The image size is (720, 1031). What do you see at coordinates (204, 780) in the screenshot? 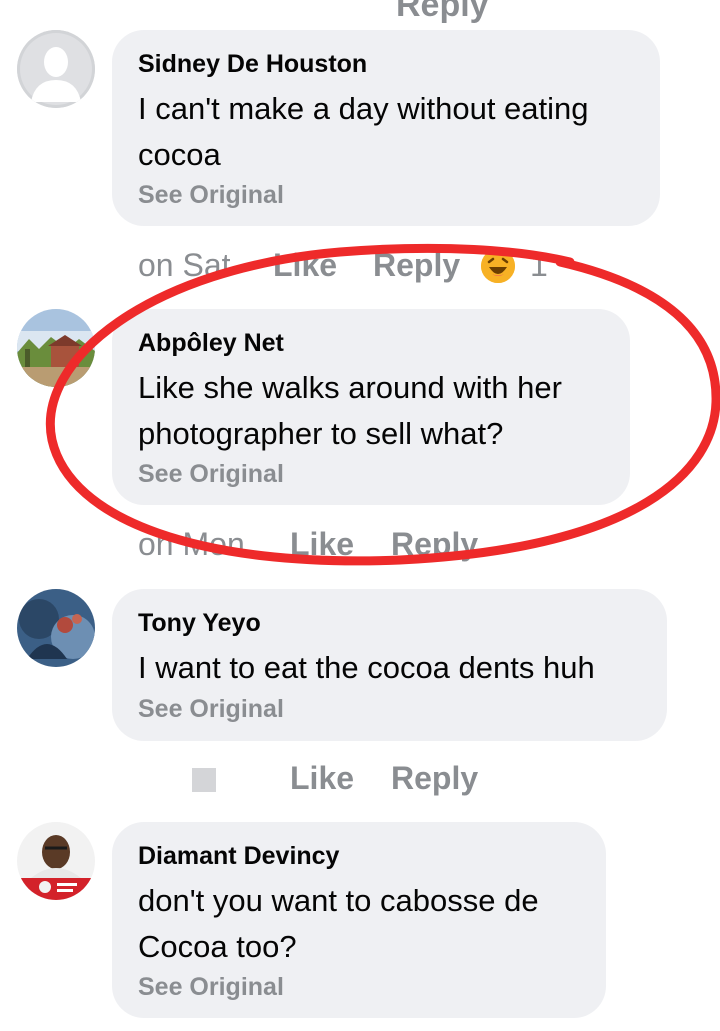
I see `redacted-time` at bounding box center [204, 780].